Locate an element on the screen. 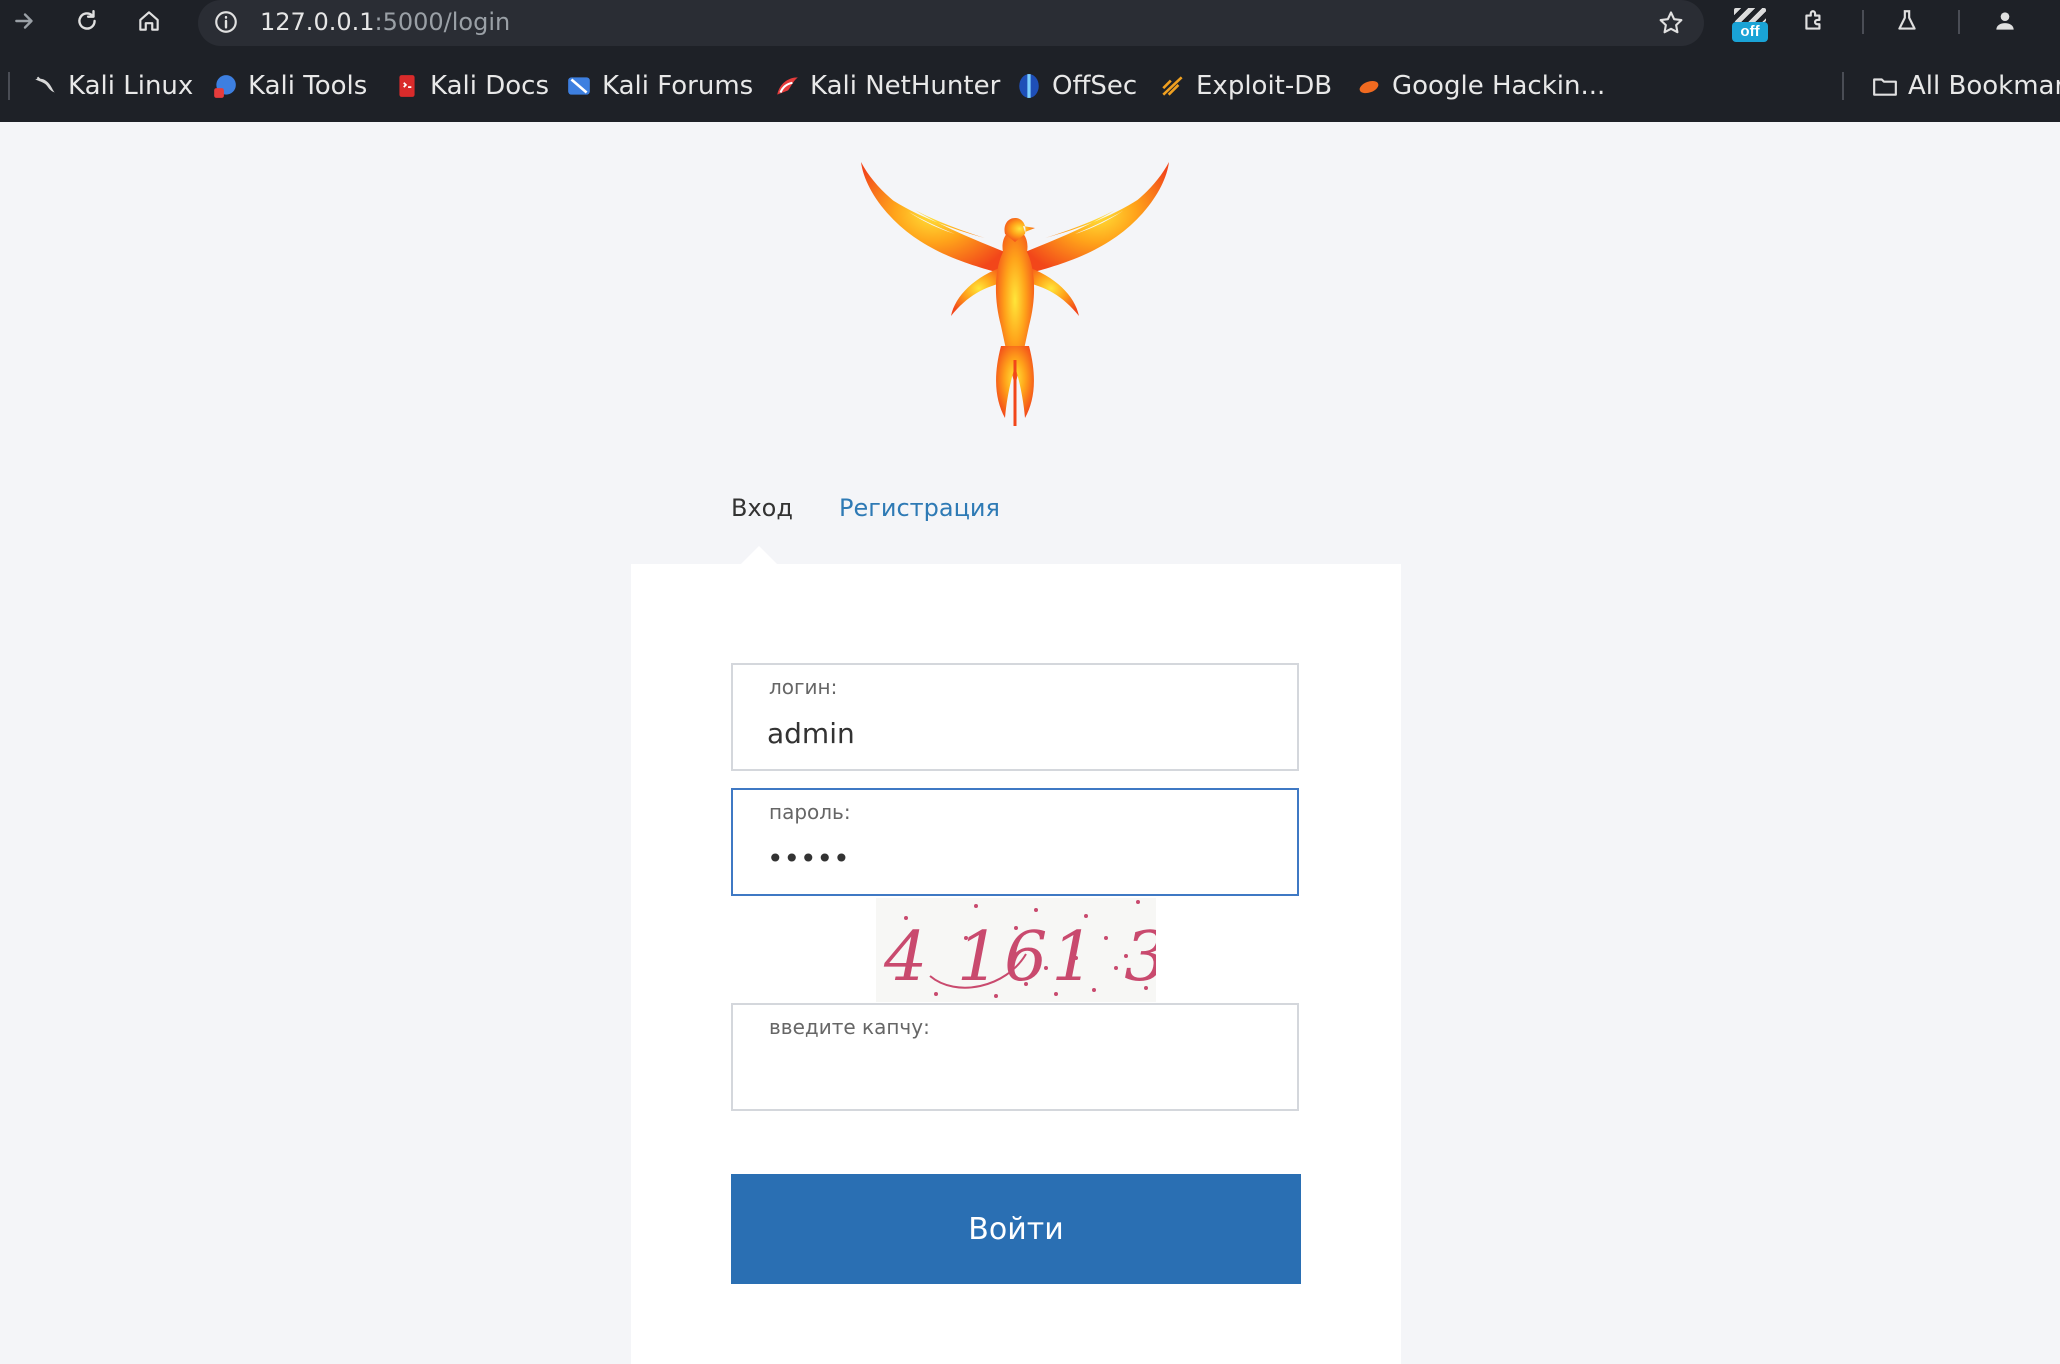 This screenshot has height=1364, width=2060. captcha-text: 4 161 3 is located at coordinates (1019, 957).